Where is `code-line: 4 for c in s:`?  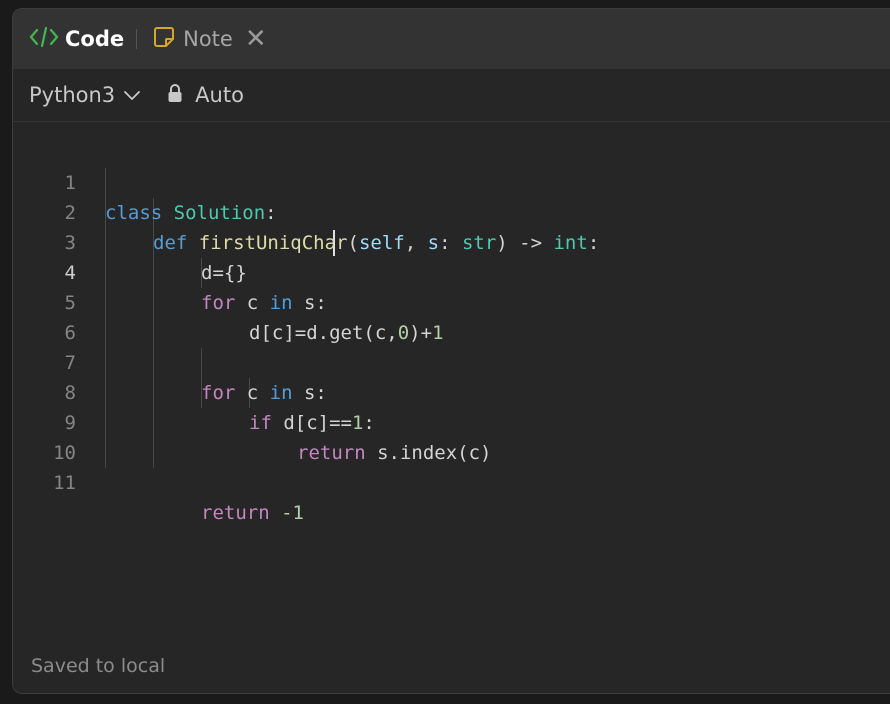
code-line: 4 for c in s: is located at coordinates (451, 271).